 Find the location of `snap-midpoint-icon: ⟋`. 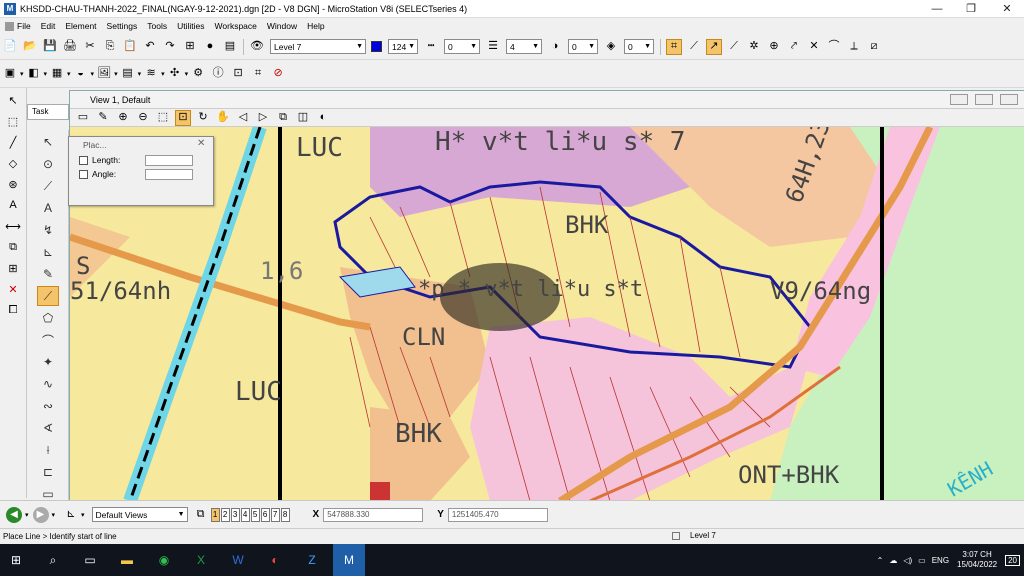

snap-midpoint-icon: ⟋ is located at coordinates (734, 47).